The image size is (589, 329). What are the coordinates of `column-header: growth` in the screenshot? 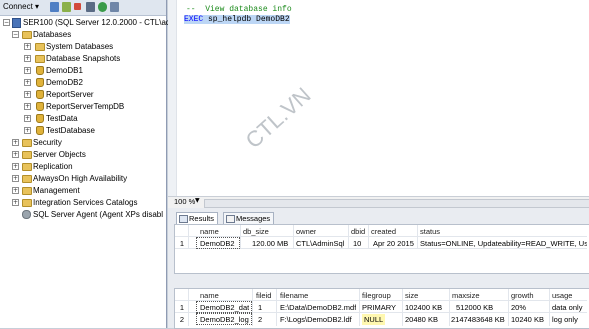 It's located at (522, 295).